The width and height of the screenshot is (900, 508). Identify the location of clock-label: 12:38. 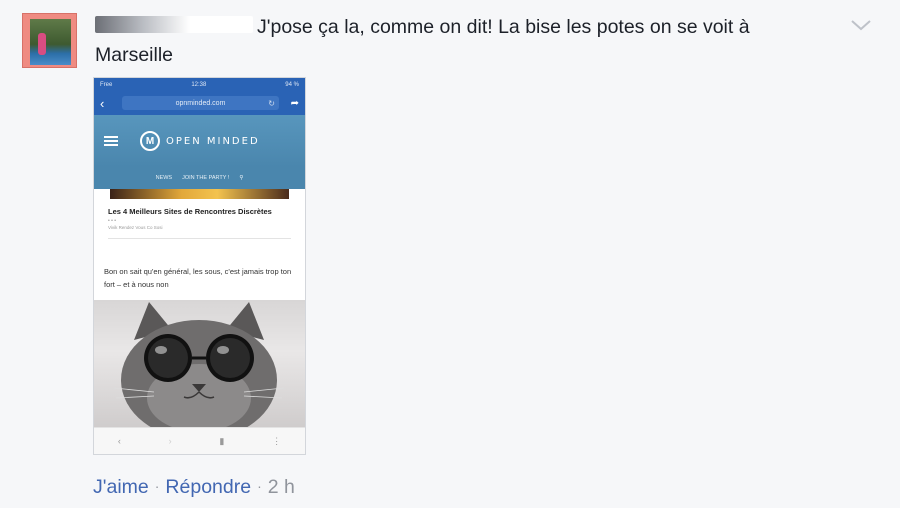
(199, 84).